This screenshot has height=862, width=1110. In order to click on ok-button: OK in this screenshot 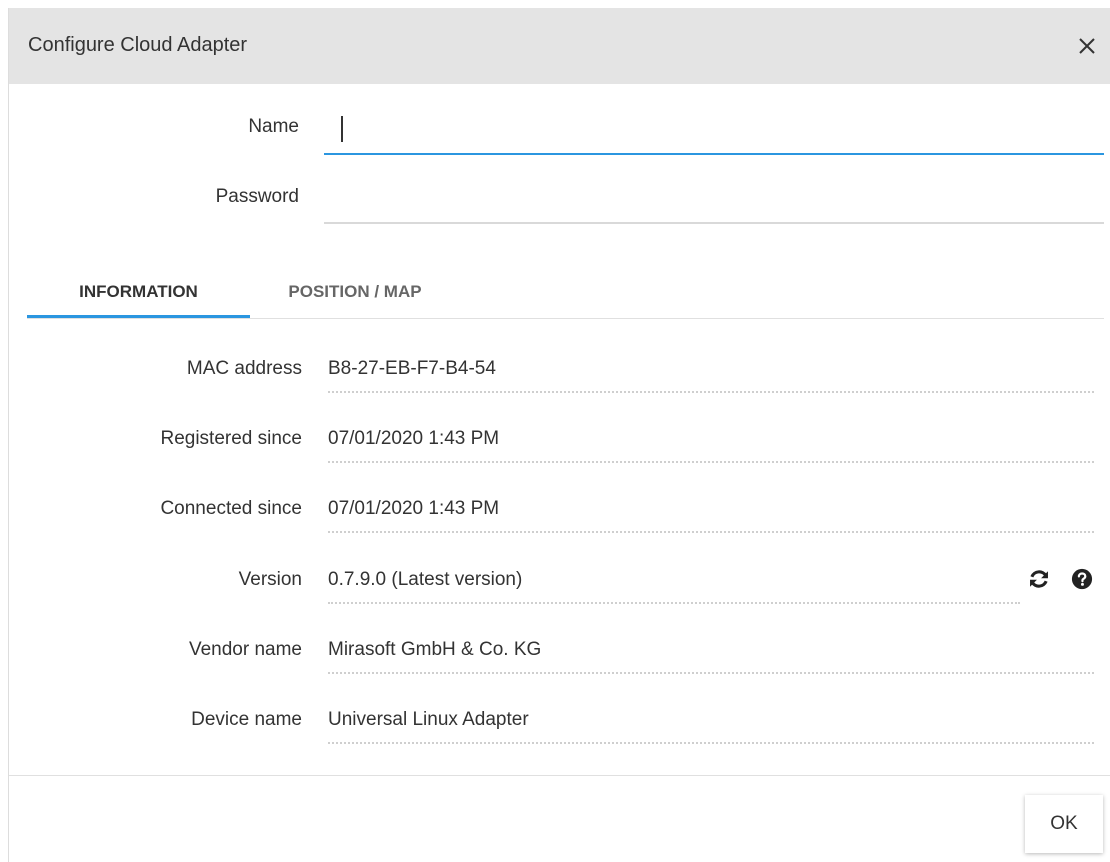, I will do `click(1064, 824)`.